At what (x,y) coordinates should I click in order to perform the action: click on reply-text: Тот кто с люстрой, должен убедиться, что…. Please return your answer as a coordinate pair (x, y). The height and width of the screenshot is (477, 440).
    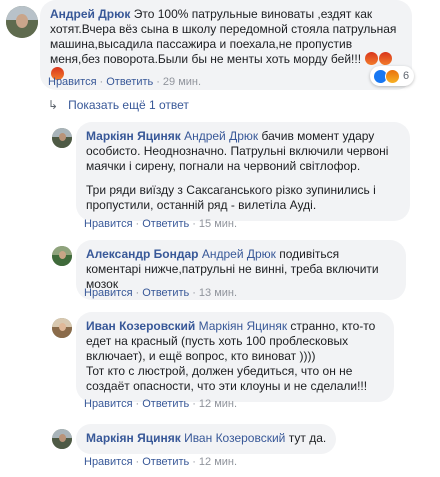
    Looking at the image, I should click on (227, 378).